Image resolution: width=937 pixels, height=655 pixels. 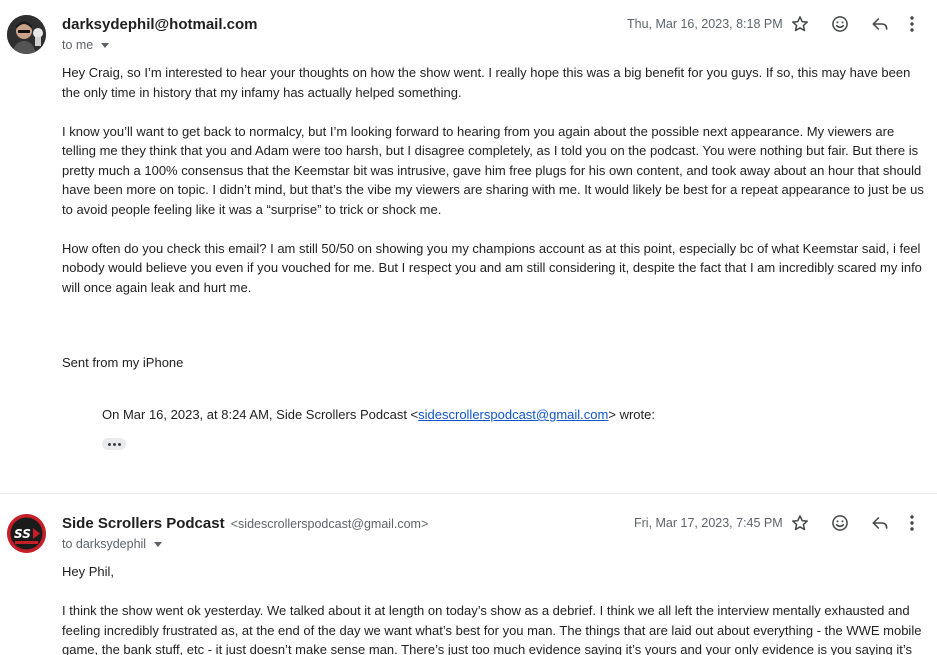 I want to click on quote-suffix: > wrote:, so click(x=631, y=414).